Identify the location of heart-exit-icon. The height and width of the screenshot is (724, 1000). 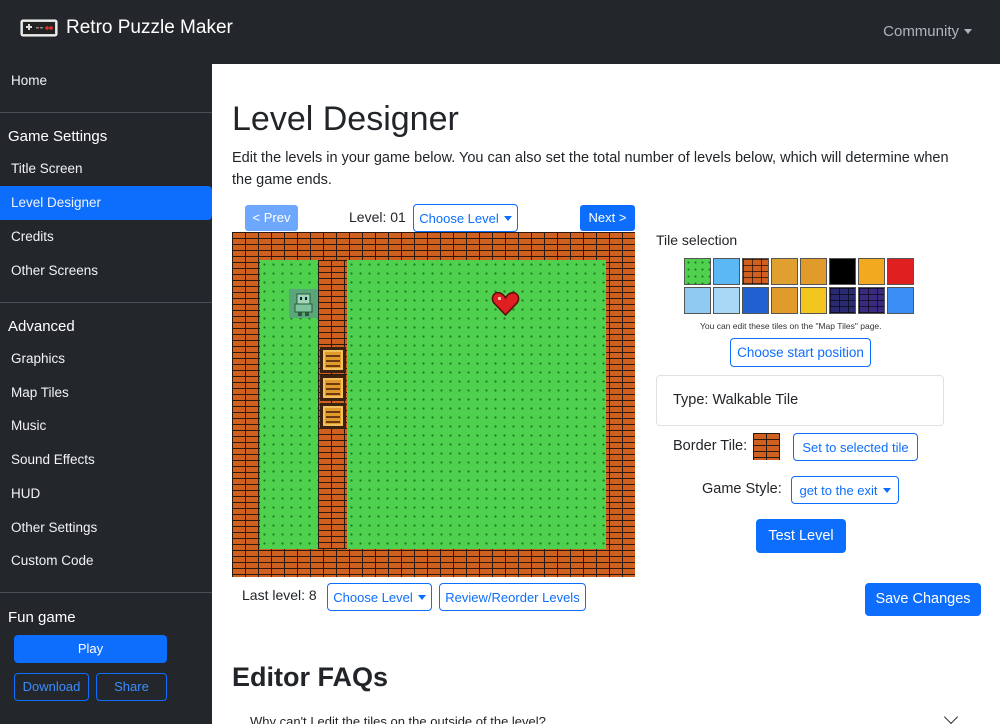
(505, 304).